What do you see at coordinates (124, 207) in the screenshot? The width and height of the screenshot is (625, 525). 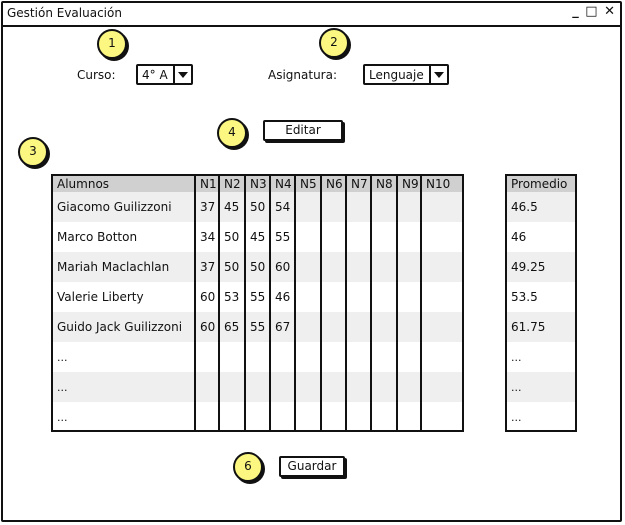 I see `student-name-cell: Giacomo Guilizzoni` at bounding box center [124, 207].